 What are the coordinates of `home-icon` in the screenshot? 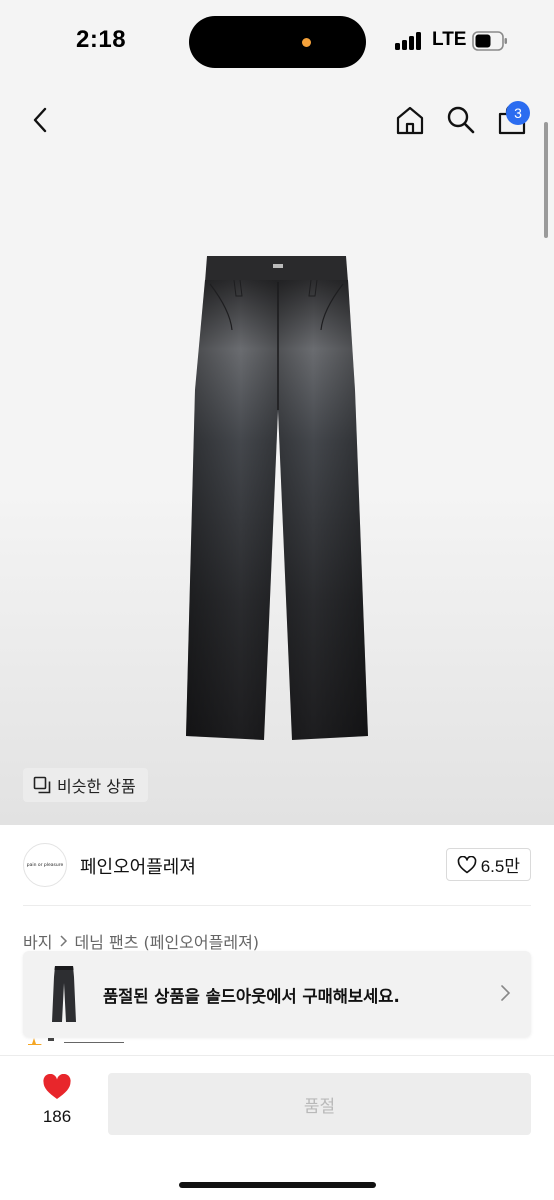 It's located at (410, 120).